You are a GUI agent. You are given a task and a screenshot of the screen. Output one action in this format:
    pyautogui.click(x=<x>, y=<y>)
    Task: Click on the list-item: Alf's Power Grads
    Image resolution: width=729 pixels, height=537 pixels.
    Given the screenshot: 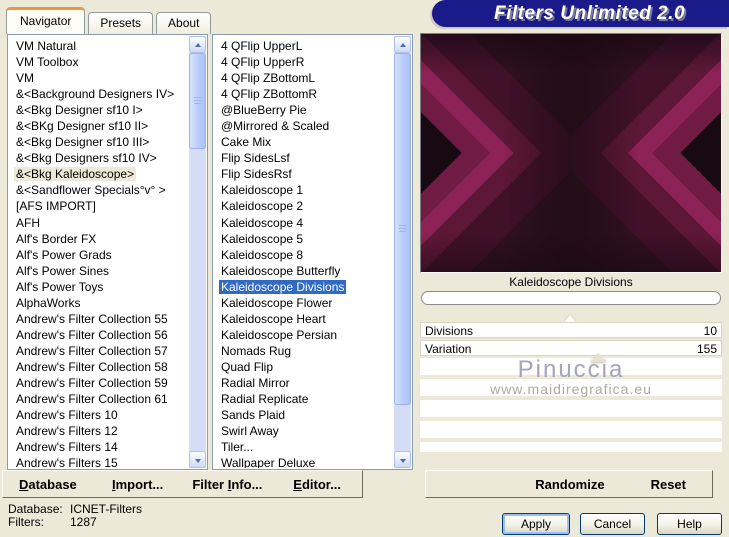 What is the action you would take?
    pyautogui.click(x=101, y=255)
    